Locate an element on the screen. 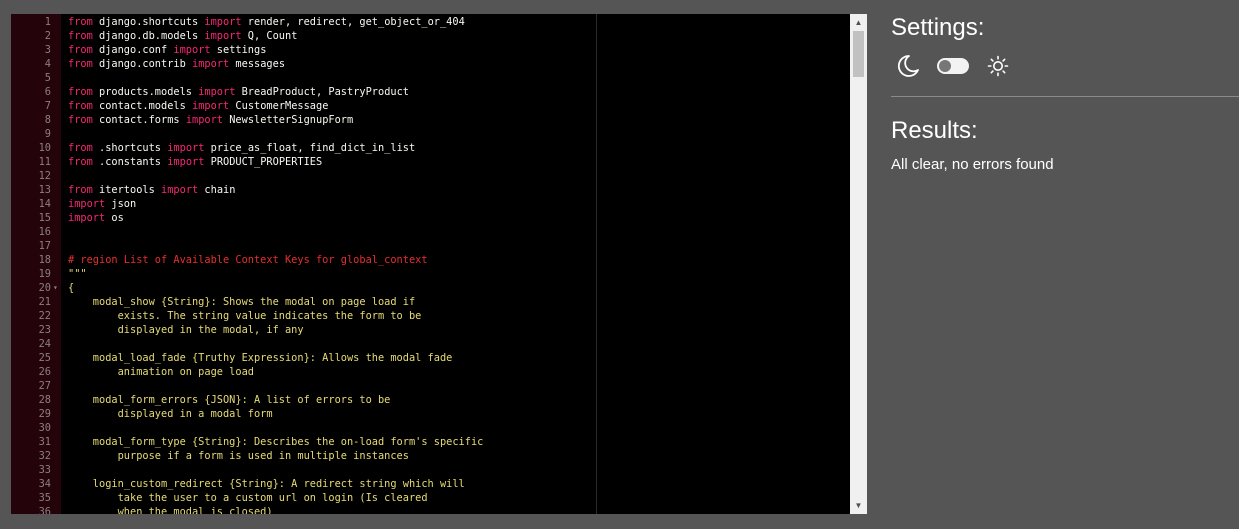 This screenshot has height=529, width=1239. code-line: 4 from django.contrib import messages is located at coordinates (430, 64).